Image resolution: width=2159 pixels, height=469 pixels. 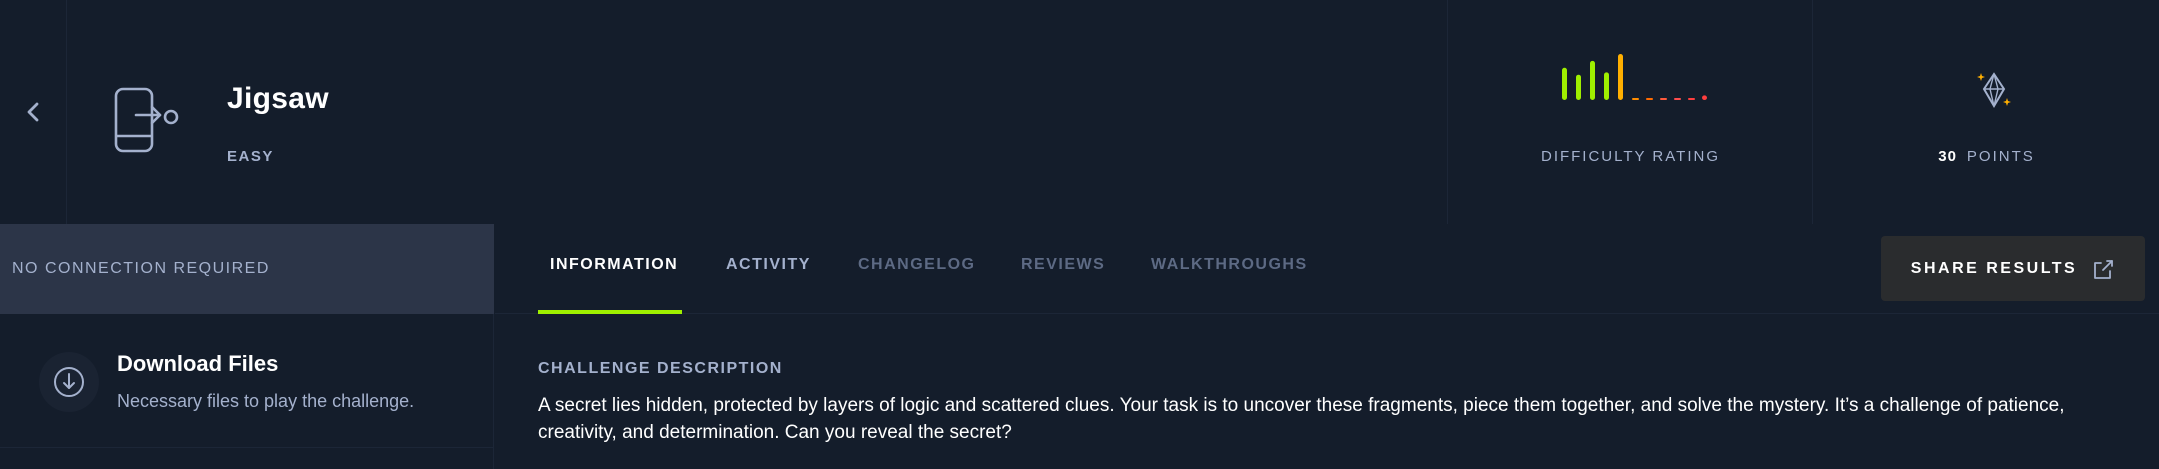 What do you see at coordinates (660, 368) in the screenshot?
I see `challenge-description-label: CHALLENGE DESCRIPTION` at bounding box center [660, 368].